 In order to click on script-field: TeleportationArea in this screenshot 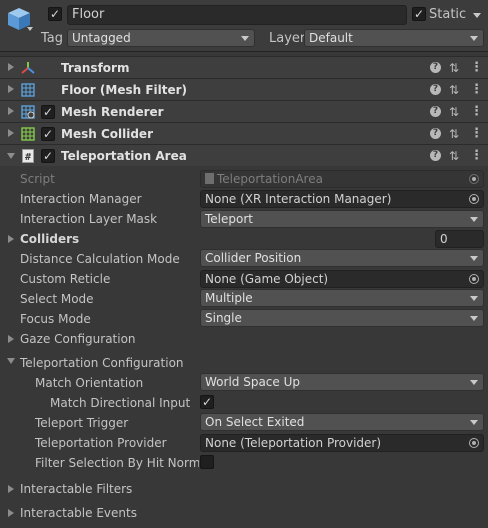, I will do `click(342, 179)`.